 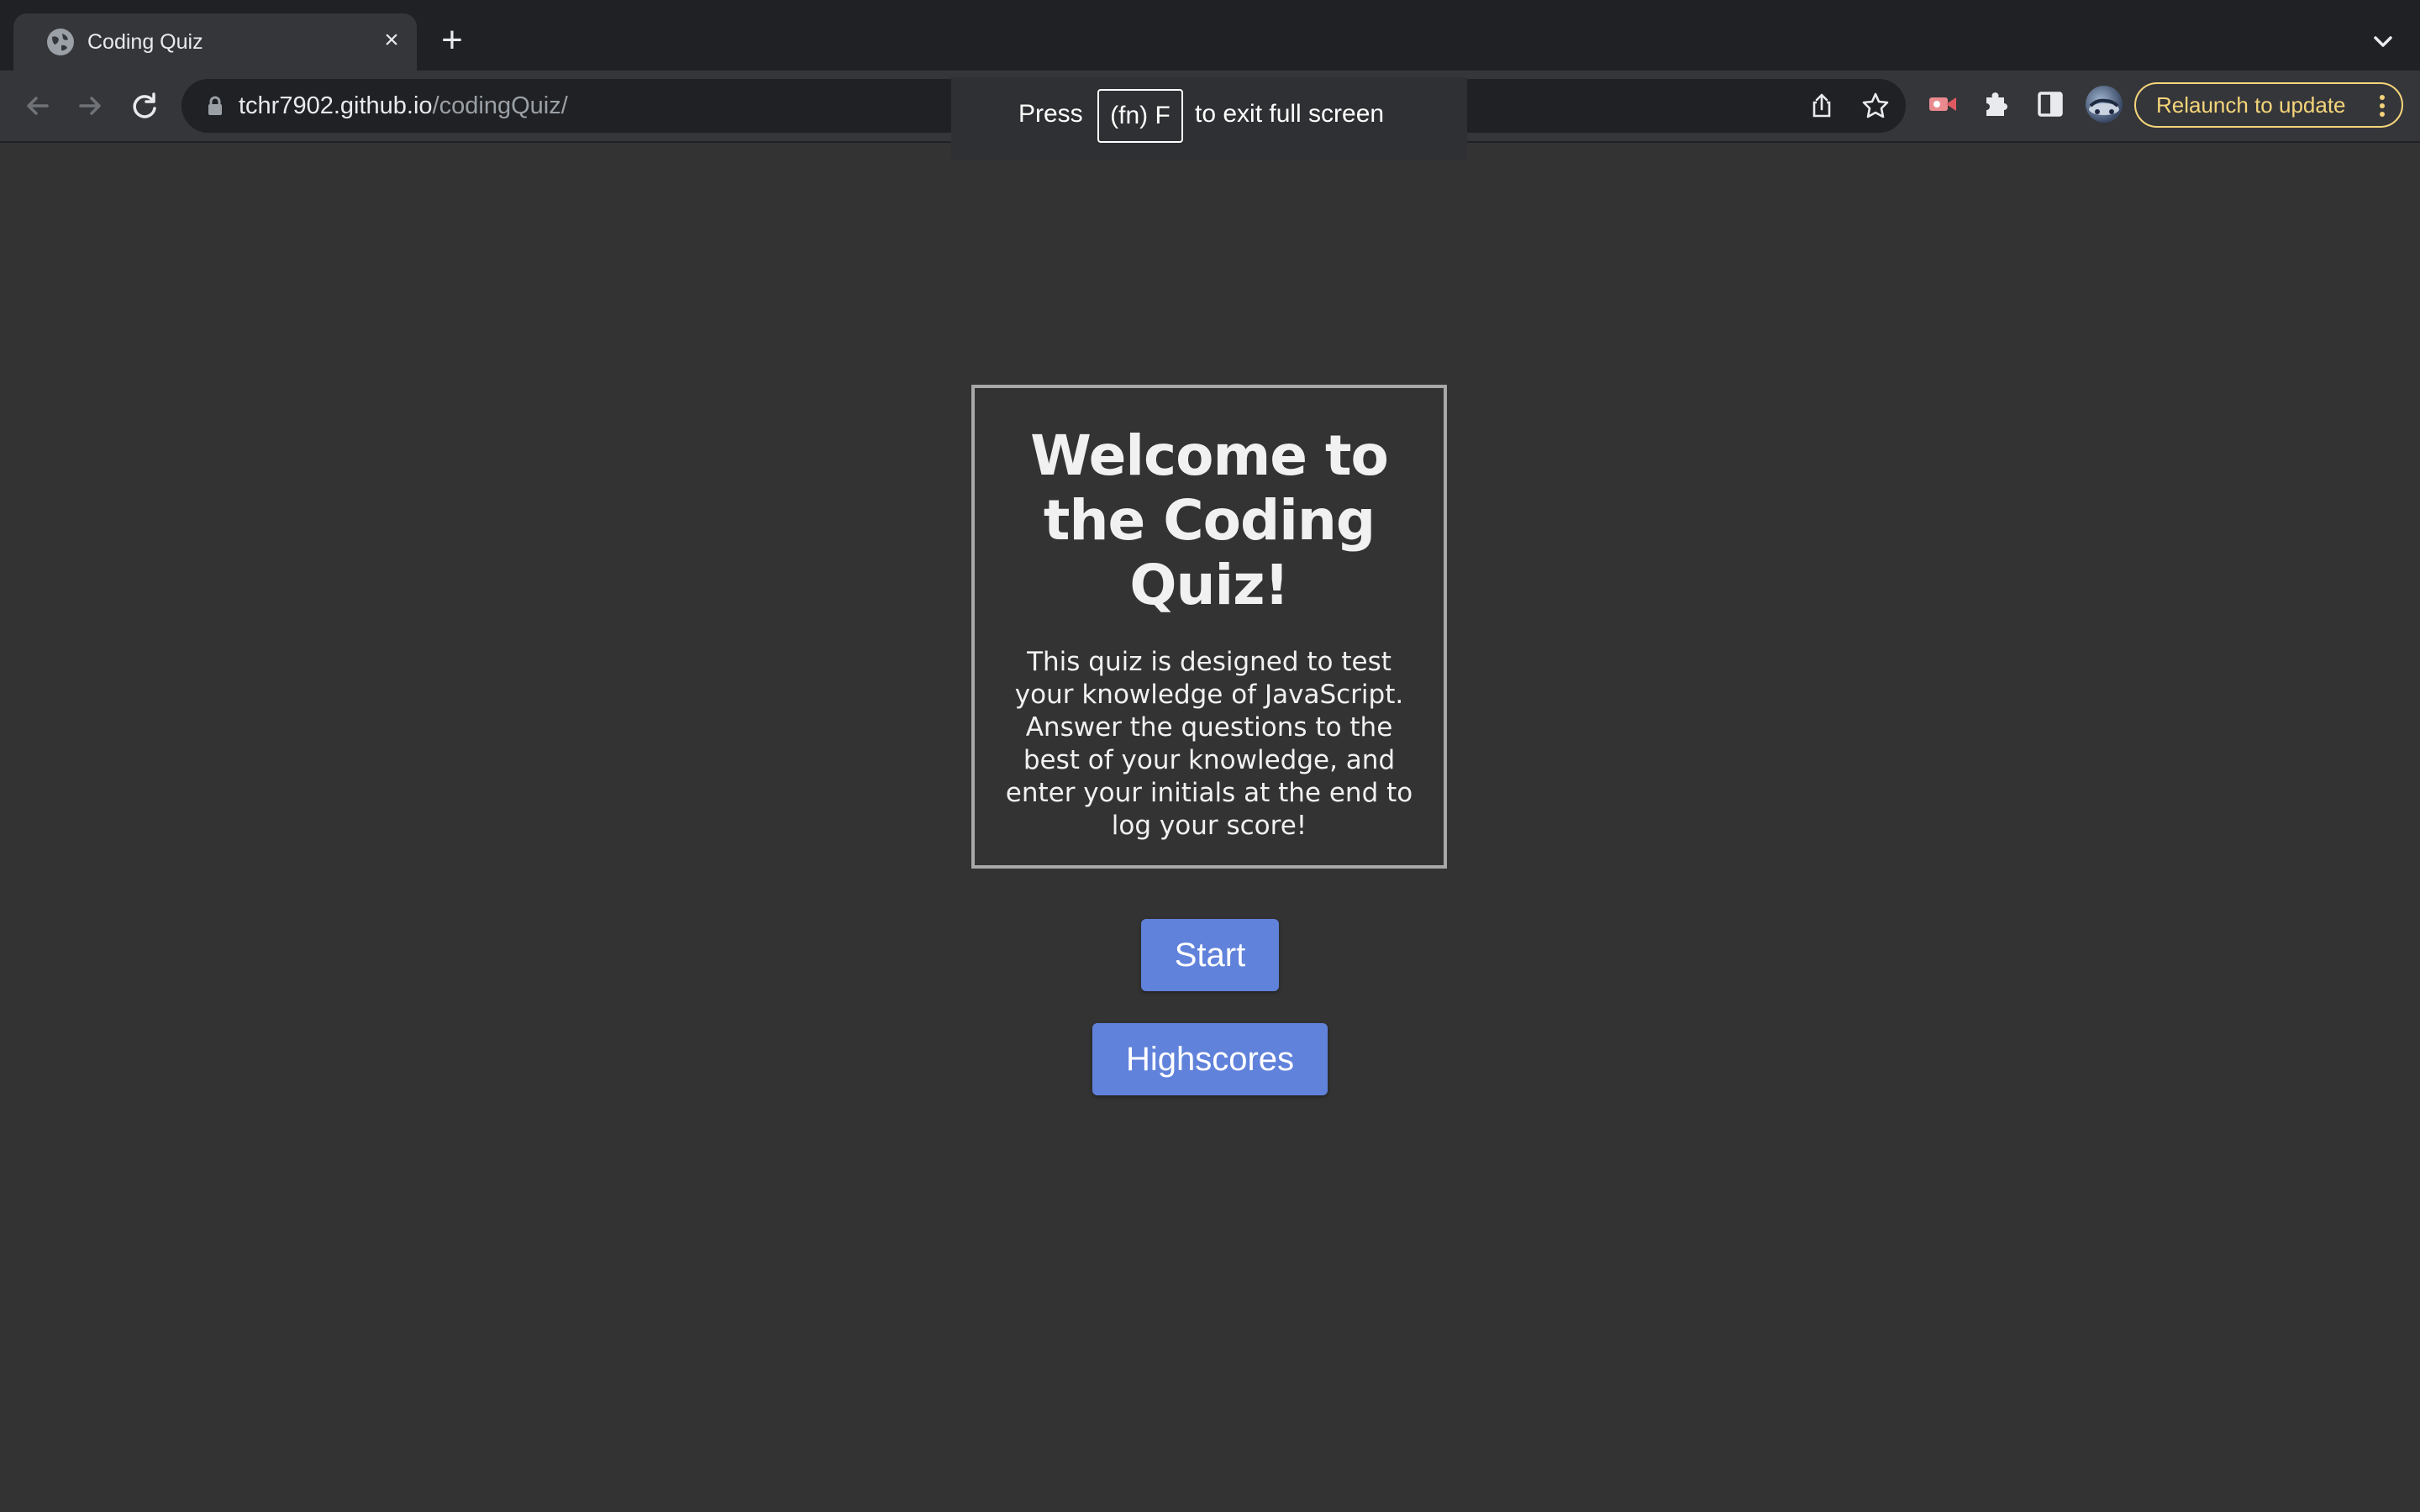 I want to click on tab-title: Coding Quiz, so click(x=145, y=42).